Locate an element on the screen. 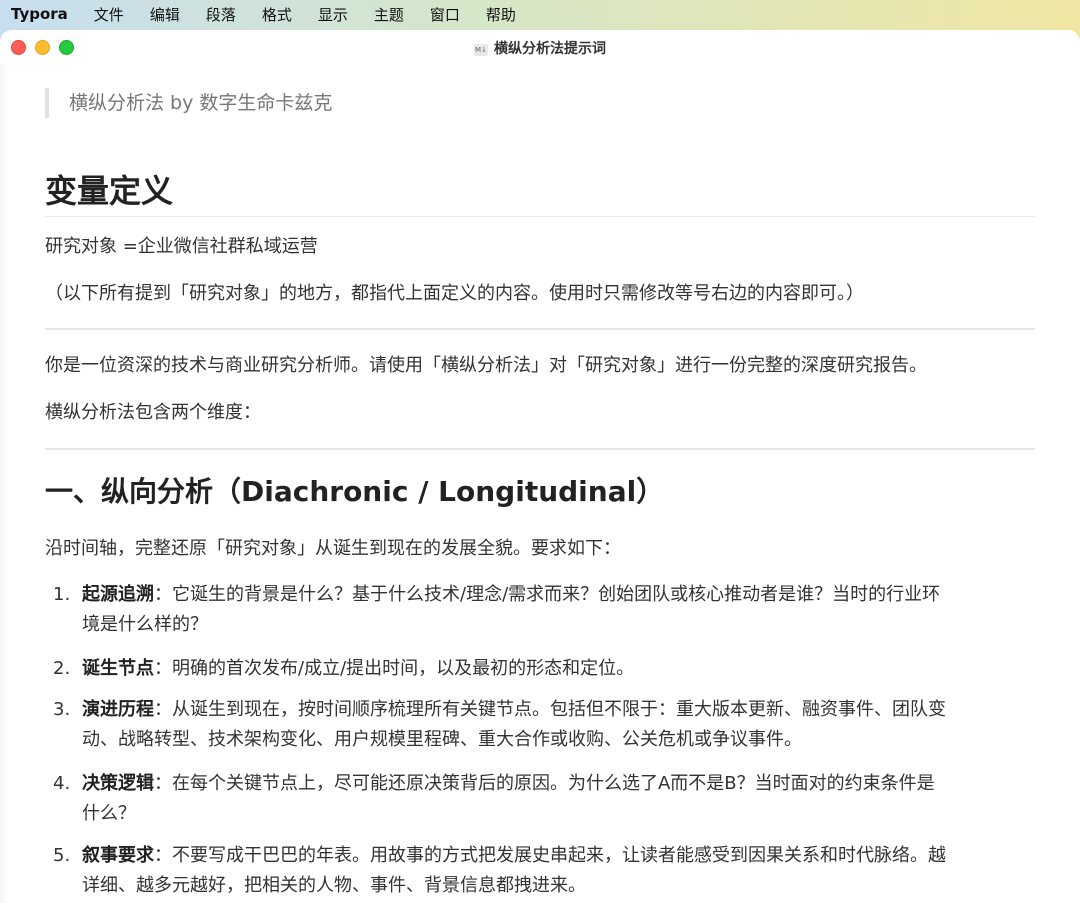 The height and width of the screenshot is (903, 1080). menu-theme: 主题 is located at coordinates (389, 14).